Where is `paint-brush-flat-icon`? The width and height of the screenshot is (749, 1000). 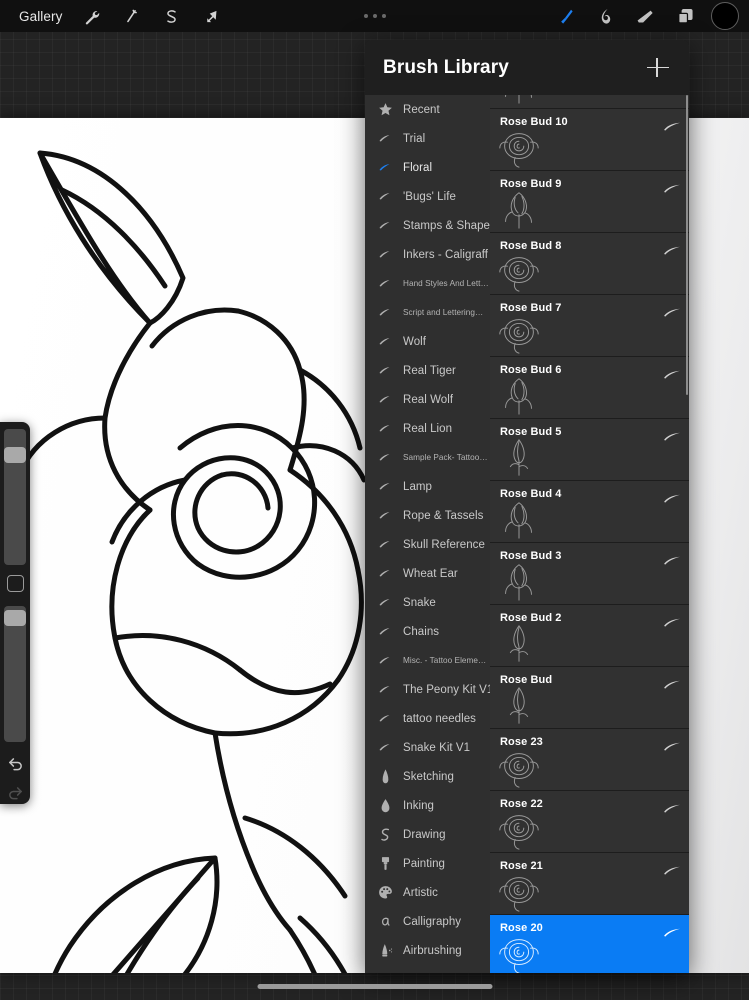
paint-brush-flat-icon is located at coordinates (385, 863).